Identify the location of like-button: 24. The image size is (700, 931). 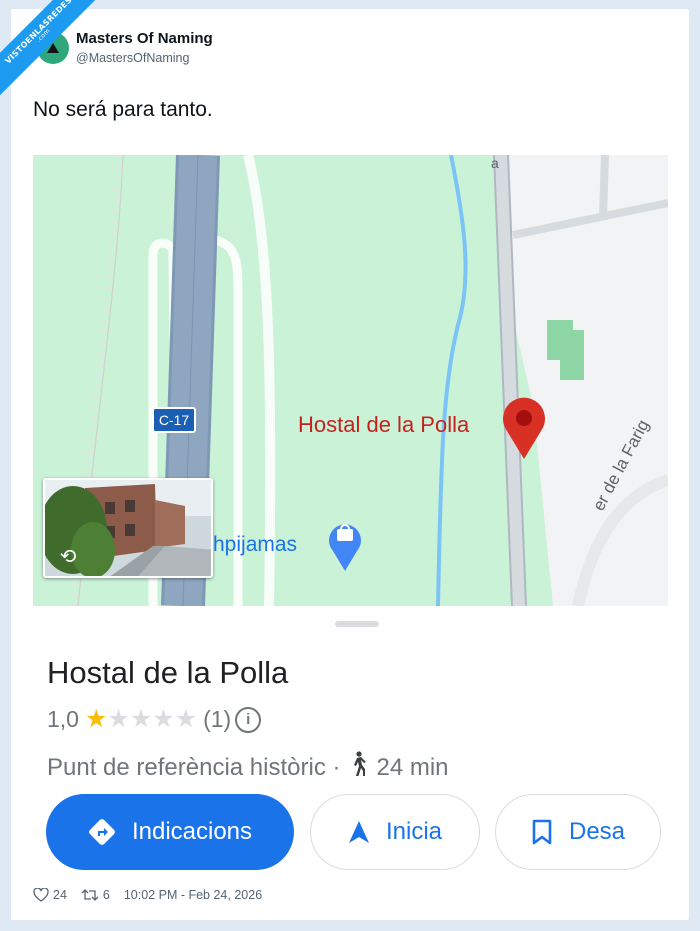
(50, 895).